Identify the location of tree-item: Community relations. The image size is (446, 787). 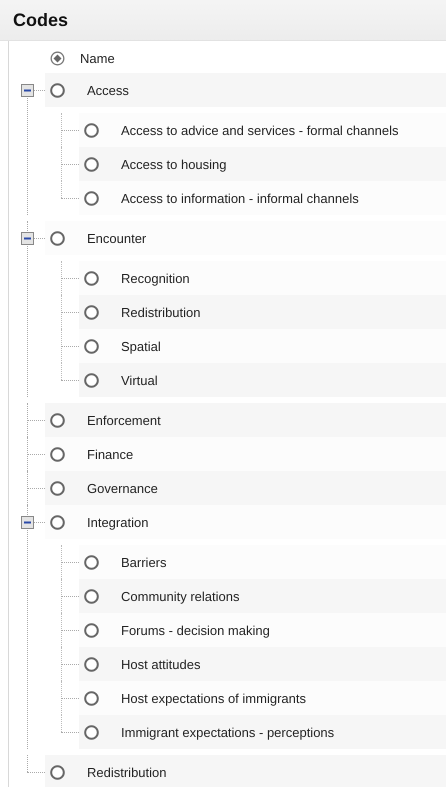
(262, 596).